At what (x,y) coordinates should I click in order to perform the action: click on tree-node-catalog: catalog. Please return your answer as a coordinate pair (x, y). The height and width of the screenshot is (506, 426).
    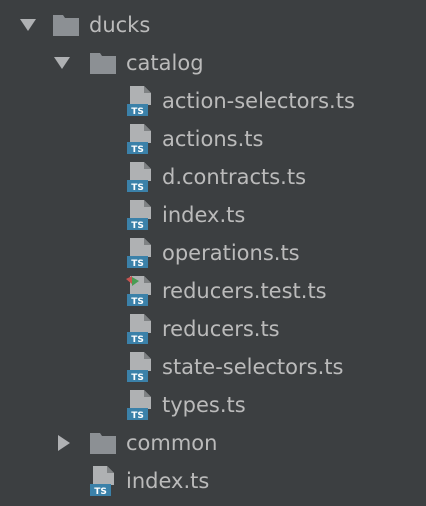
    Looking at the image, I should click on (213, 63).